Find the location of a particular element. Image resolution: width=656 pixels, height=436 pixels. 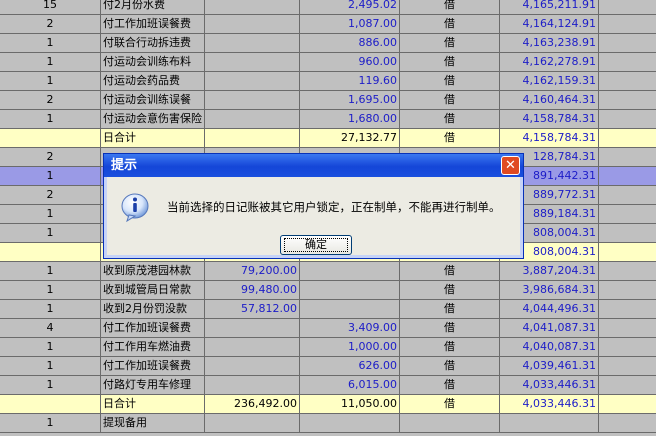

dialog-body: 当前选择的日记账被其它用户锁定，正在制单，不能再进行制单。 确定 is located at coordinates (313, 216).